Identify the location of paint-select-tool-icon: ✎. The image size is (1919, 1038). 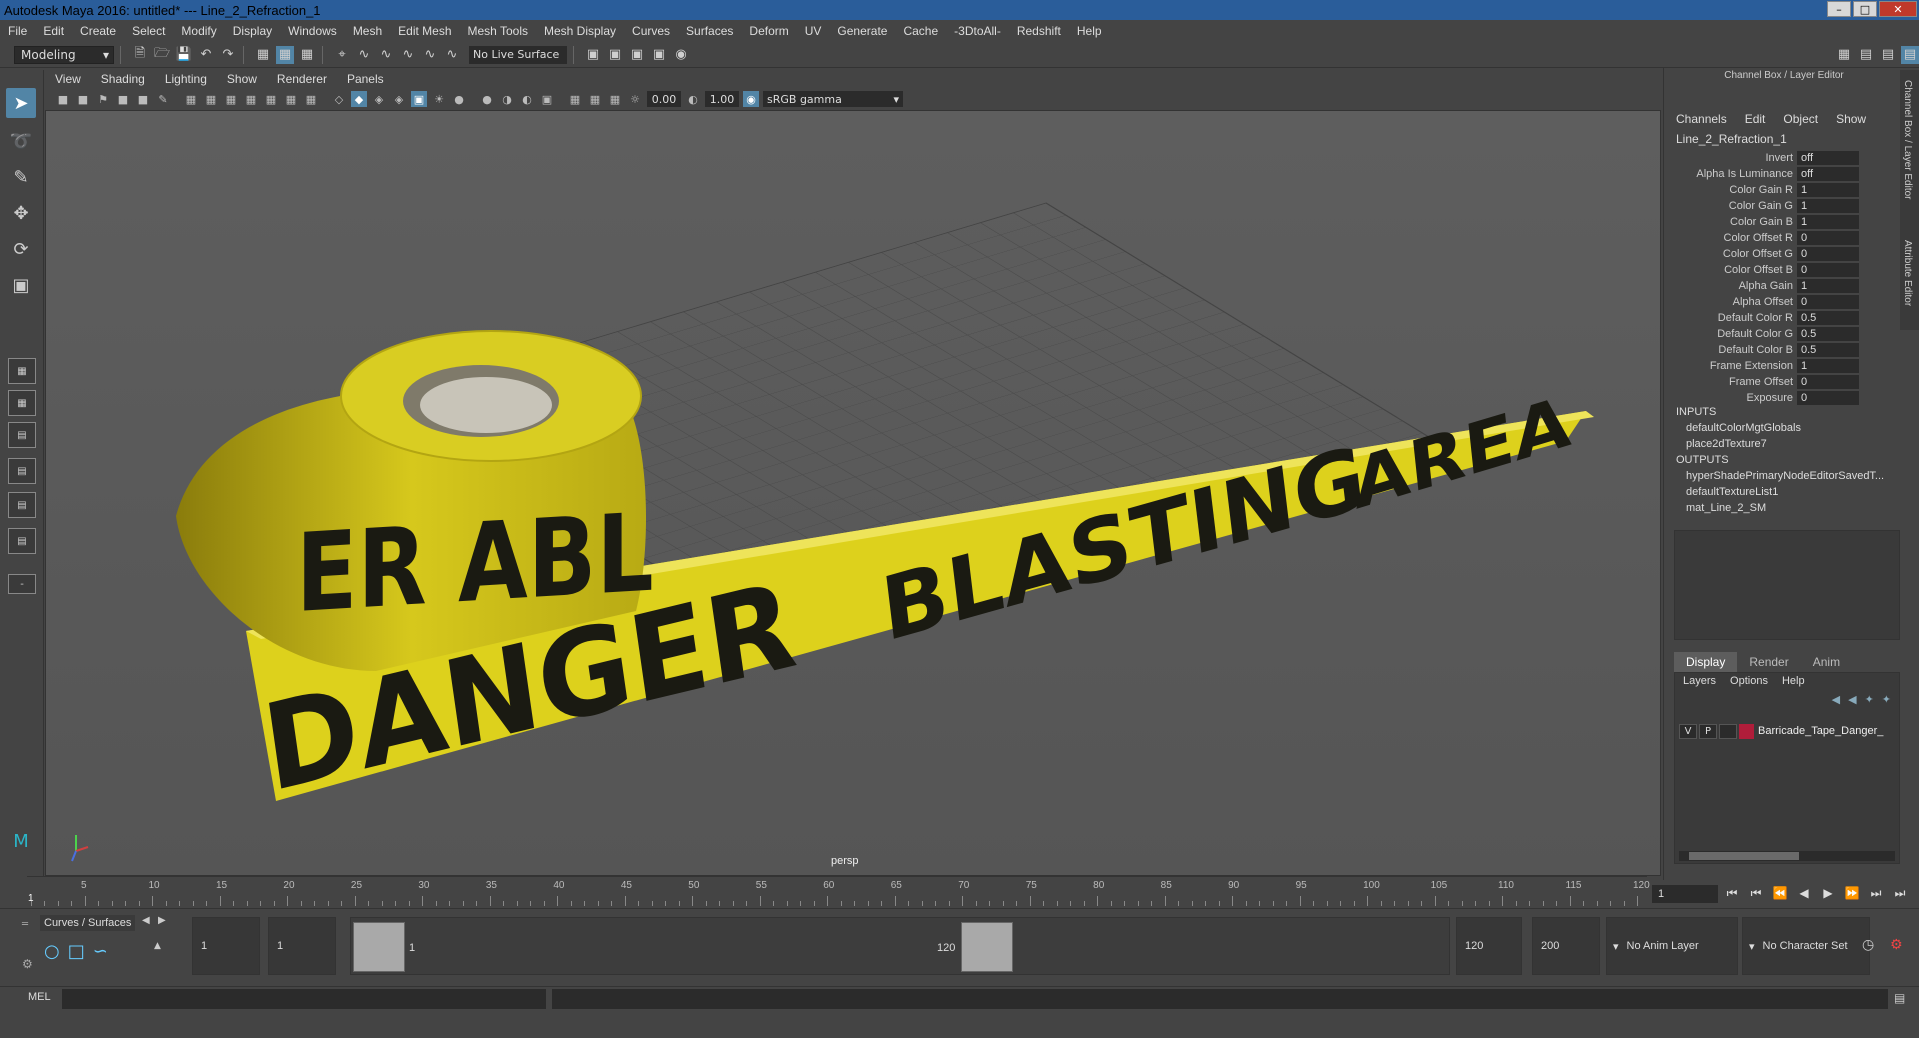
(21, 177).